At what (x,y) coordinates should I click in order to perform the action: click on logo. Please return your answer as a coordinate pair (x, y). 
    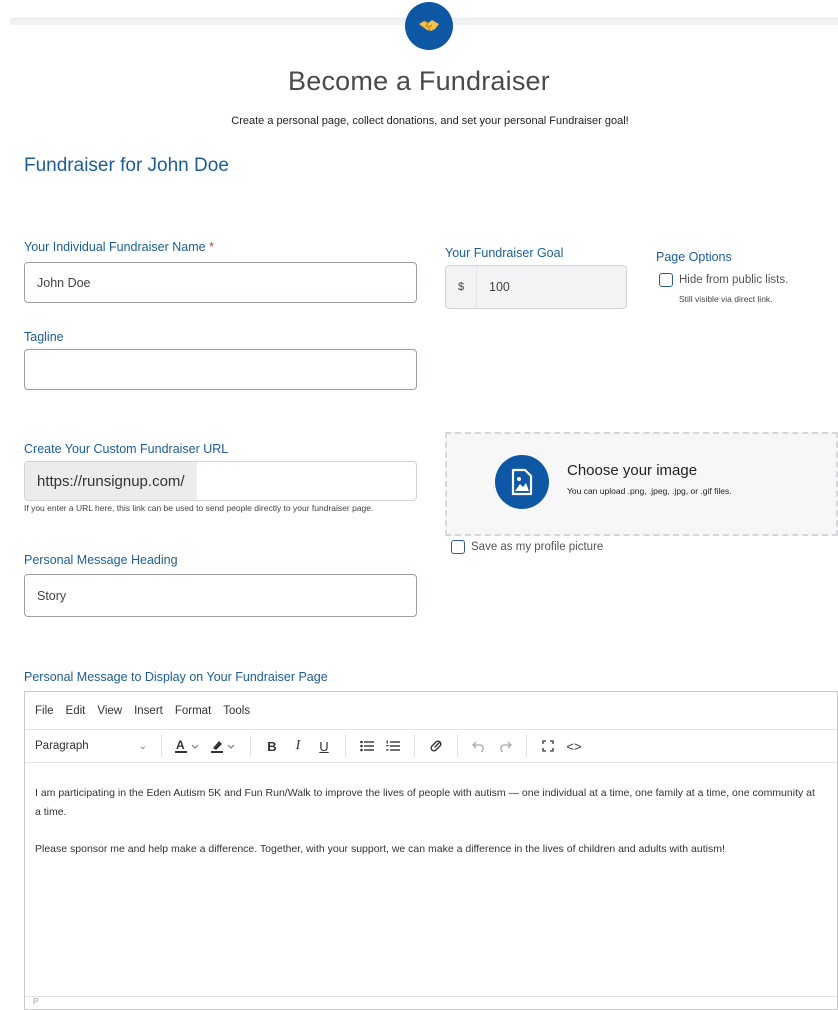
    Looking at the image, I should click on (429, 26).